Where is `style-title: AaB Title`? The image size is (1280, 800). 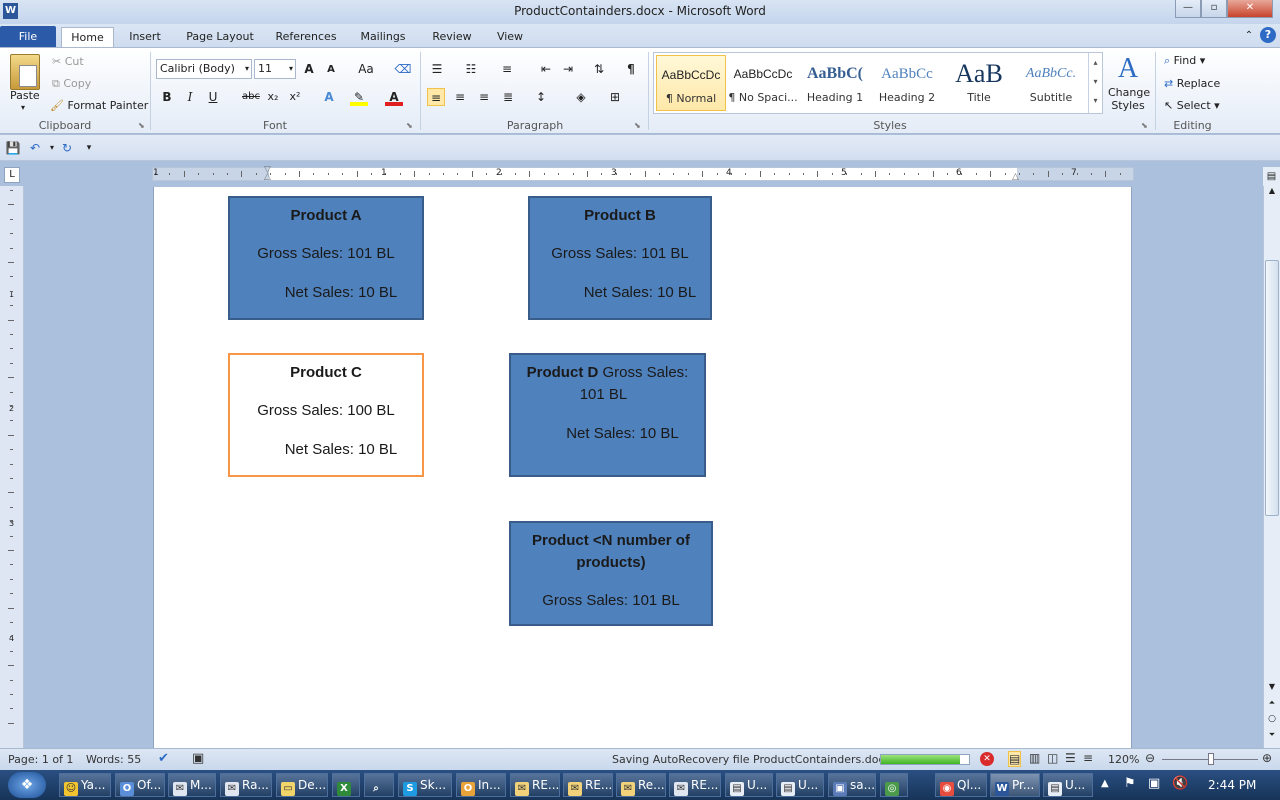
style-title: AaB Title is located at coordinates (979, 83).